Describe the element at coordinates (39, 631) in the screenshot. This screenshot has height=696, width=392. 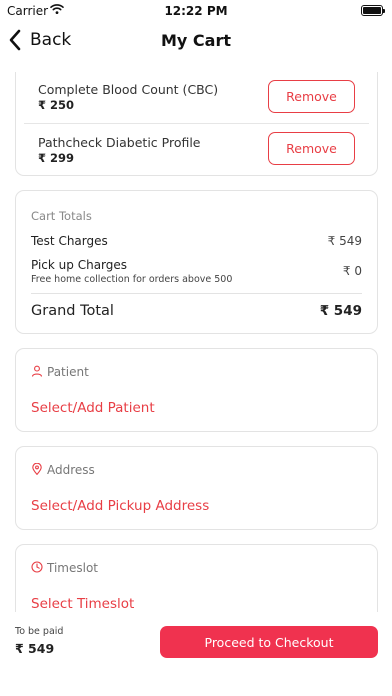
I see `to-be-paid-label: To be paid` at that location.